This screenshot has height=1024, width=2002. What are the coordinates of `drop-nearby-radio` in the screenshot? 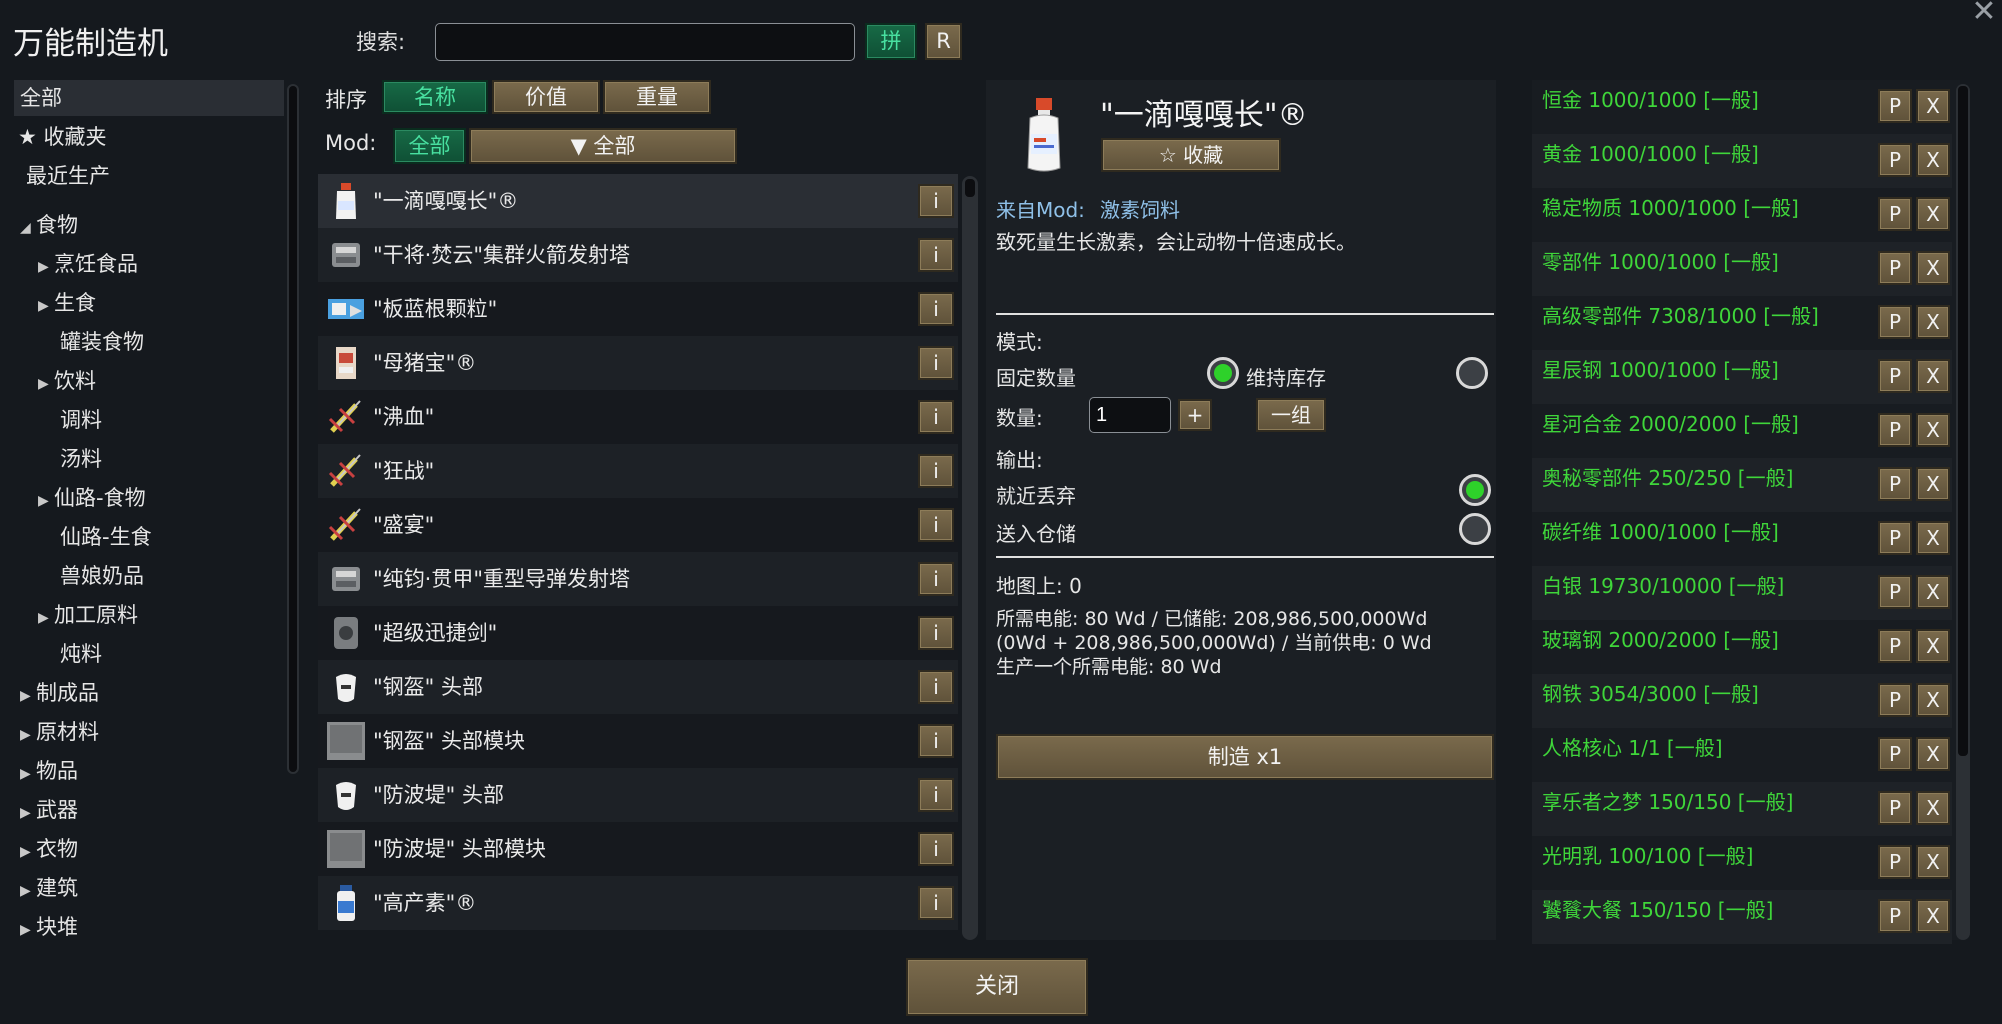 It's located at (1475, 490).